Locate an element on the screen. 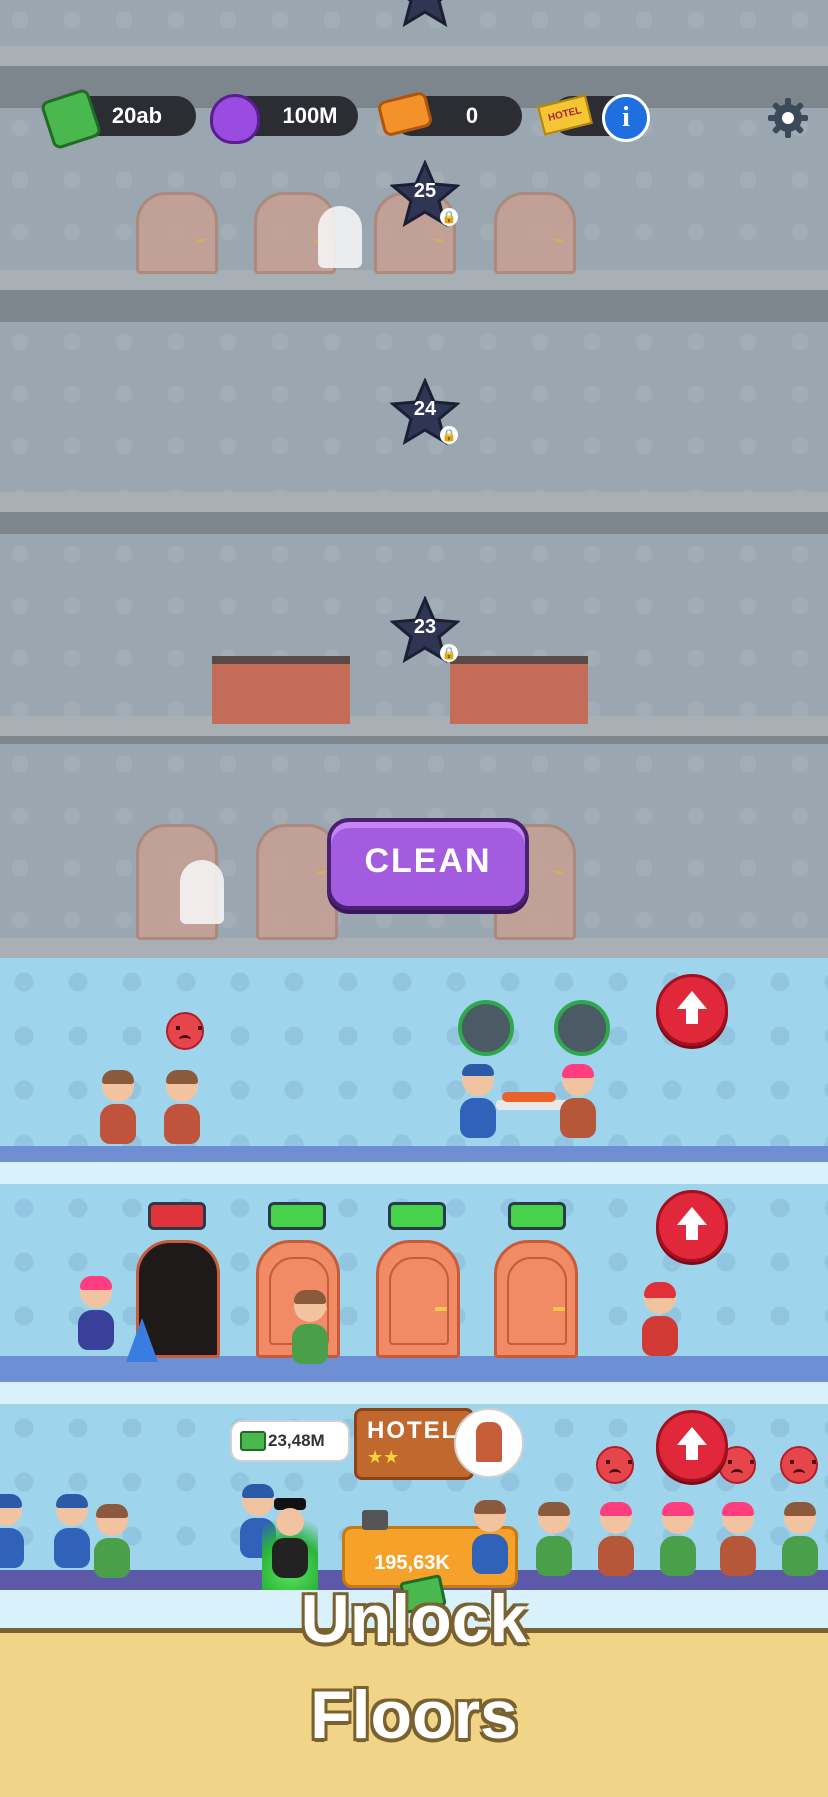  floor-24-star: 24 🔒 is located at coordinates (425, 412).